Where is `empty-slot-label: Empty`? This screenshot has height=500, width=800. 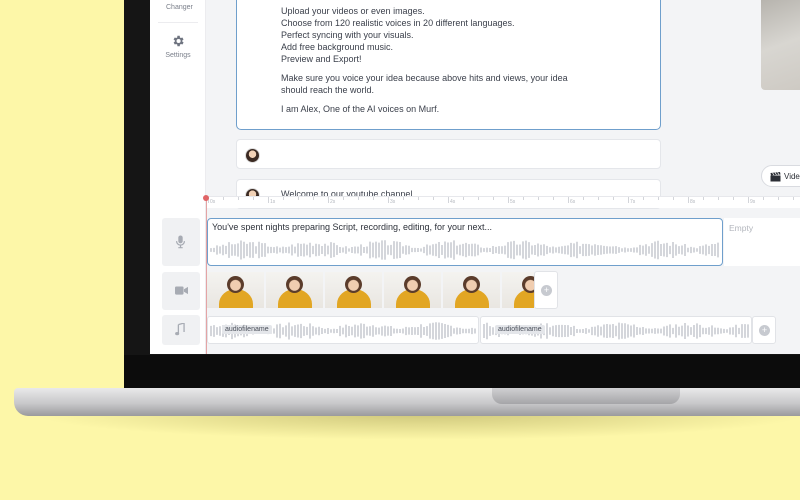 empty-slot-label: Empty is located at coordinates (741, 228).